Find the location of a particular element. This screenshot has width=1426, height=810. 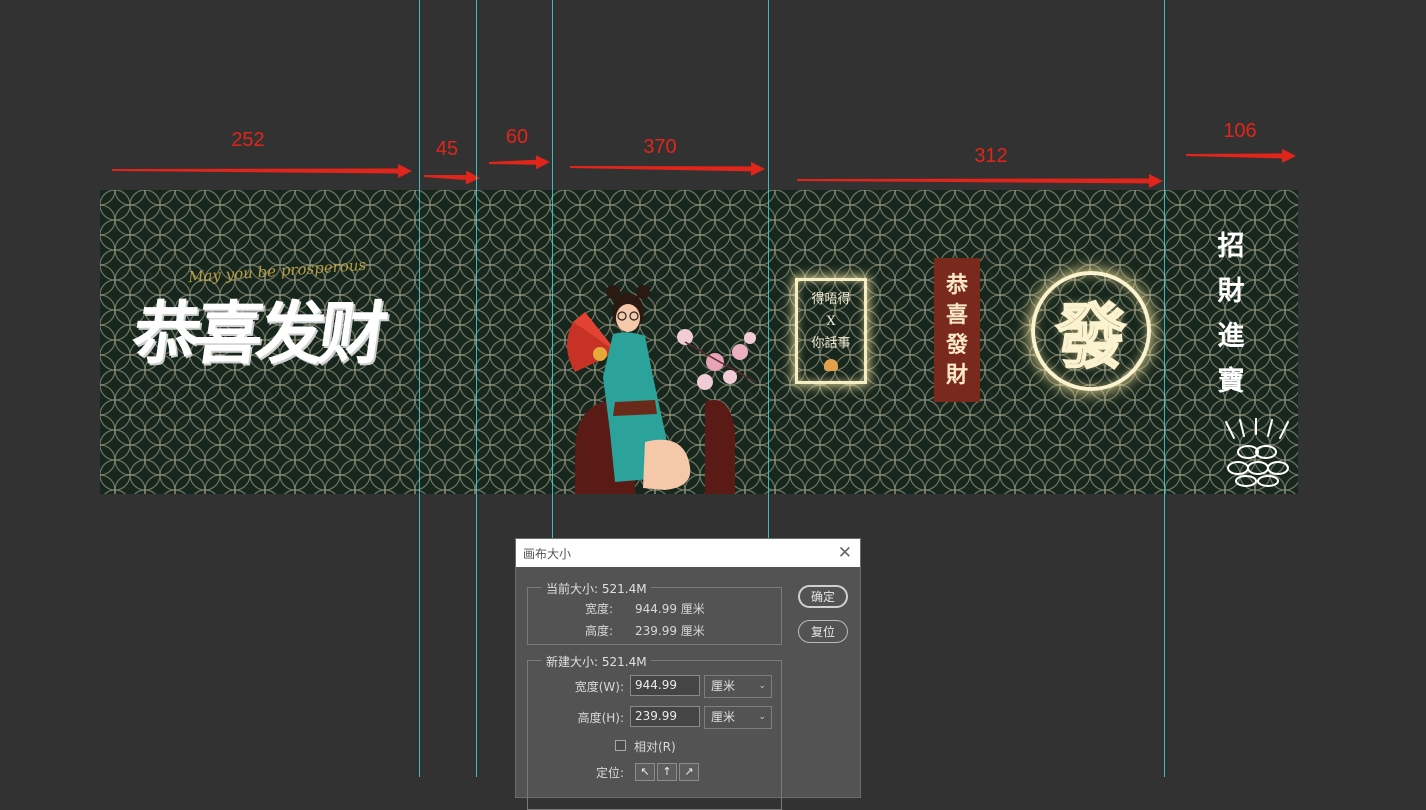

red-banner-char: 發 is located at coordinates (956, 345).